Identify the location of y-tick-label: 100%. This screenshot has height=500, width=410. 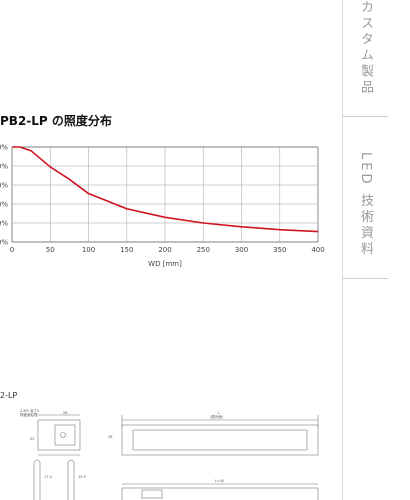
(4, 148).